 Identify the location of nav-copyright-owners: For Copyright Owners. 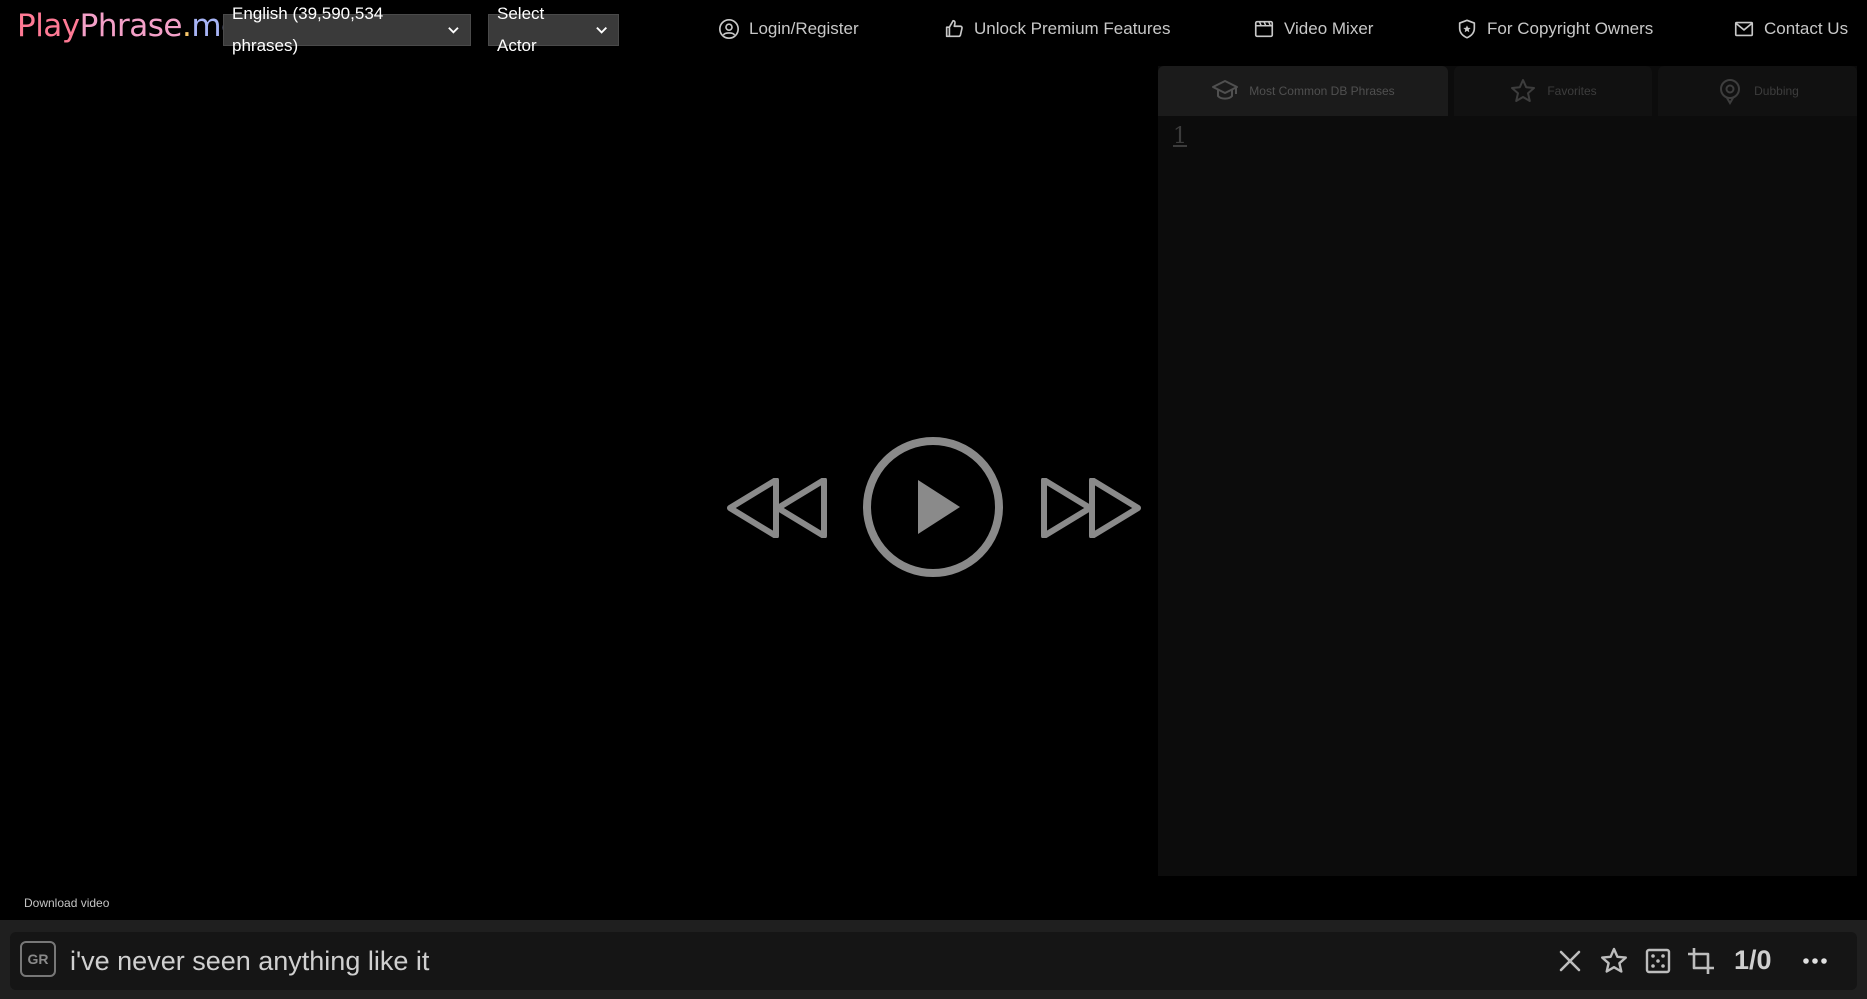
(1554, 29).